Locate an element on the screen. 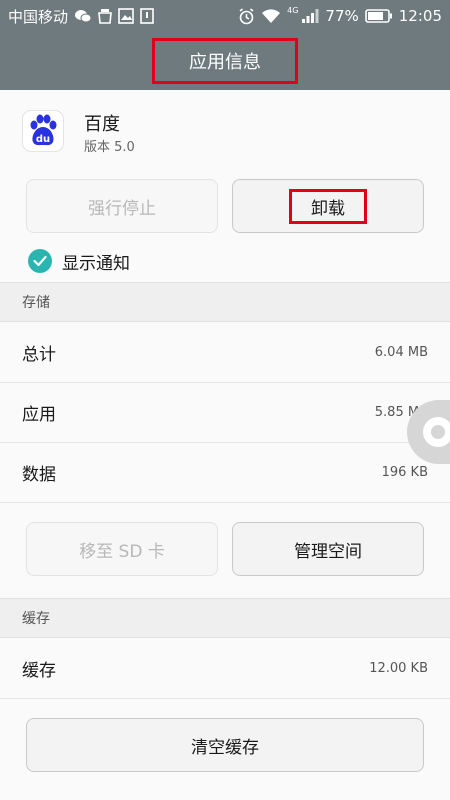 The height and width of the screenshot is (800, 450). title-bar: 应用信息 is located at coordinates (225, 61).